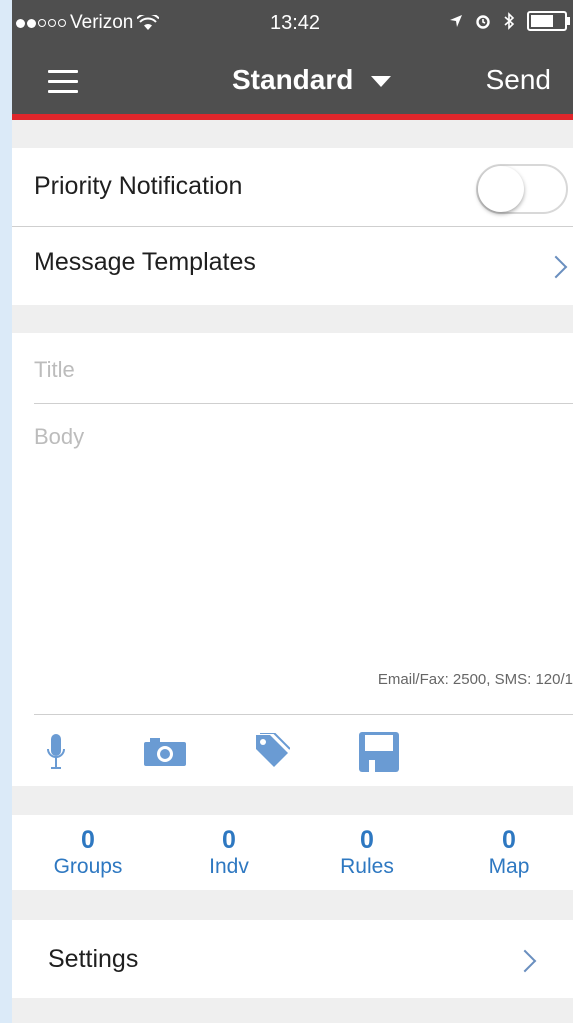  I want to click on background-frame, so click(6, 511).